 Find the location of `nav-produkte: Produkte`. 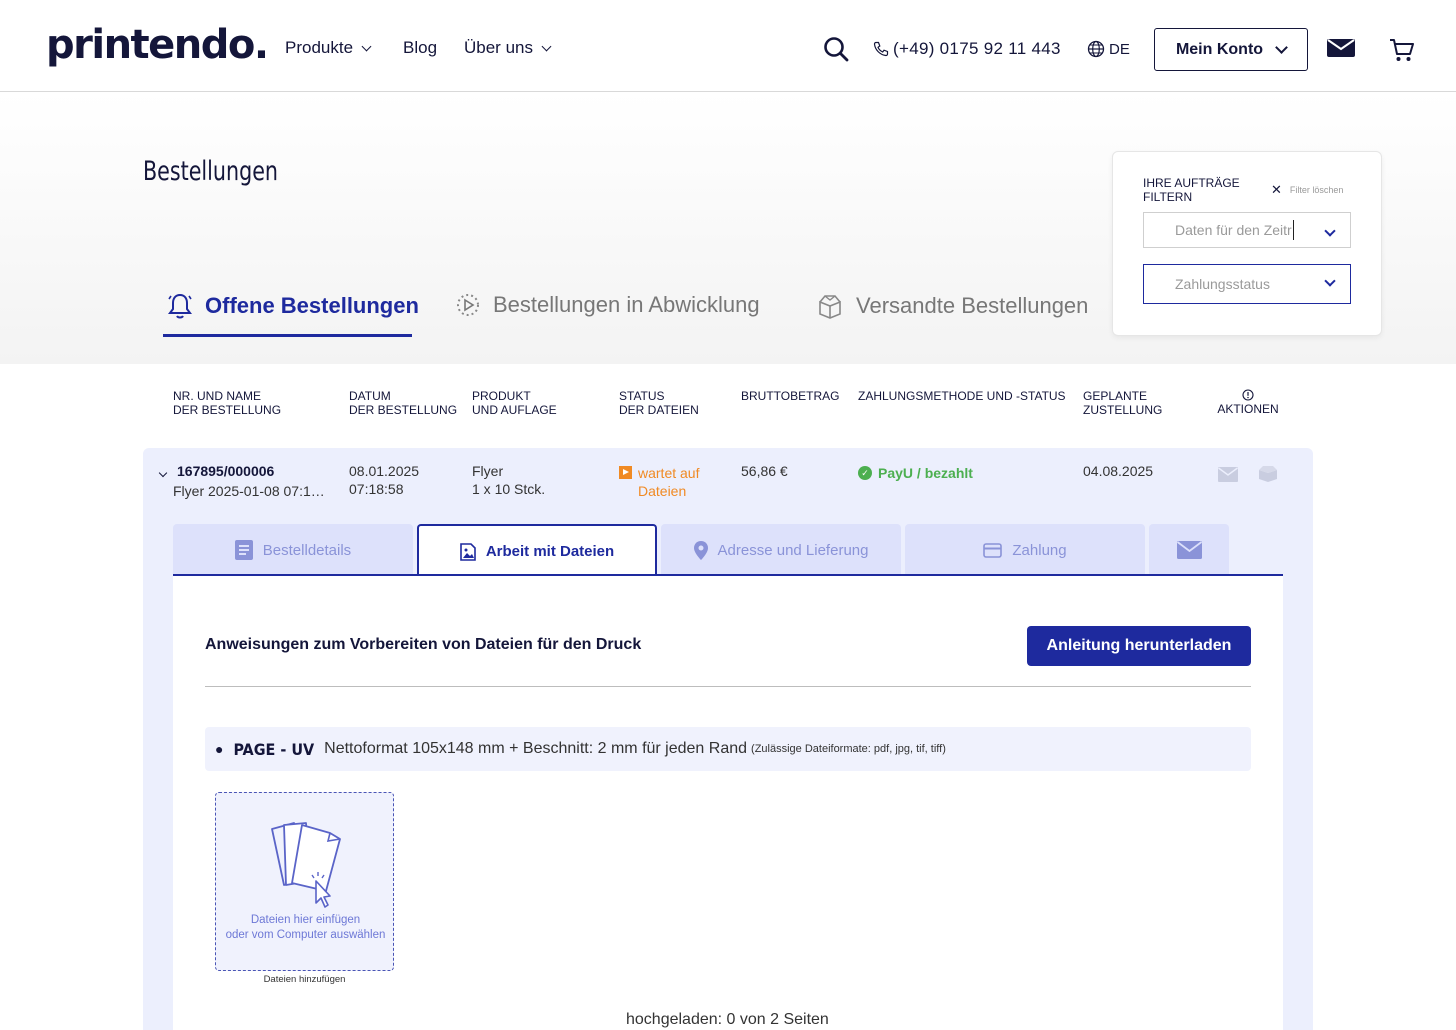

nav-produkte: Produkte is located at coordinates (328, 48).